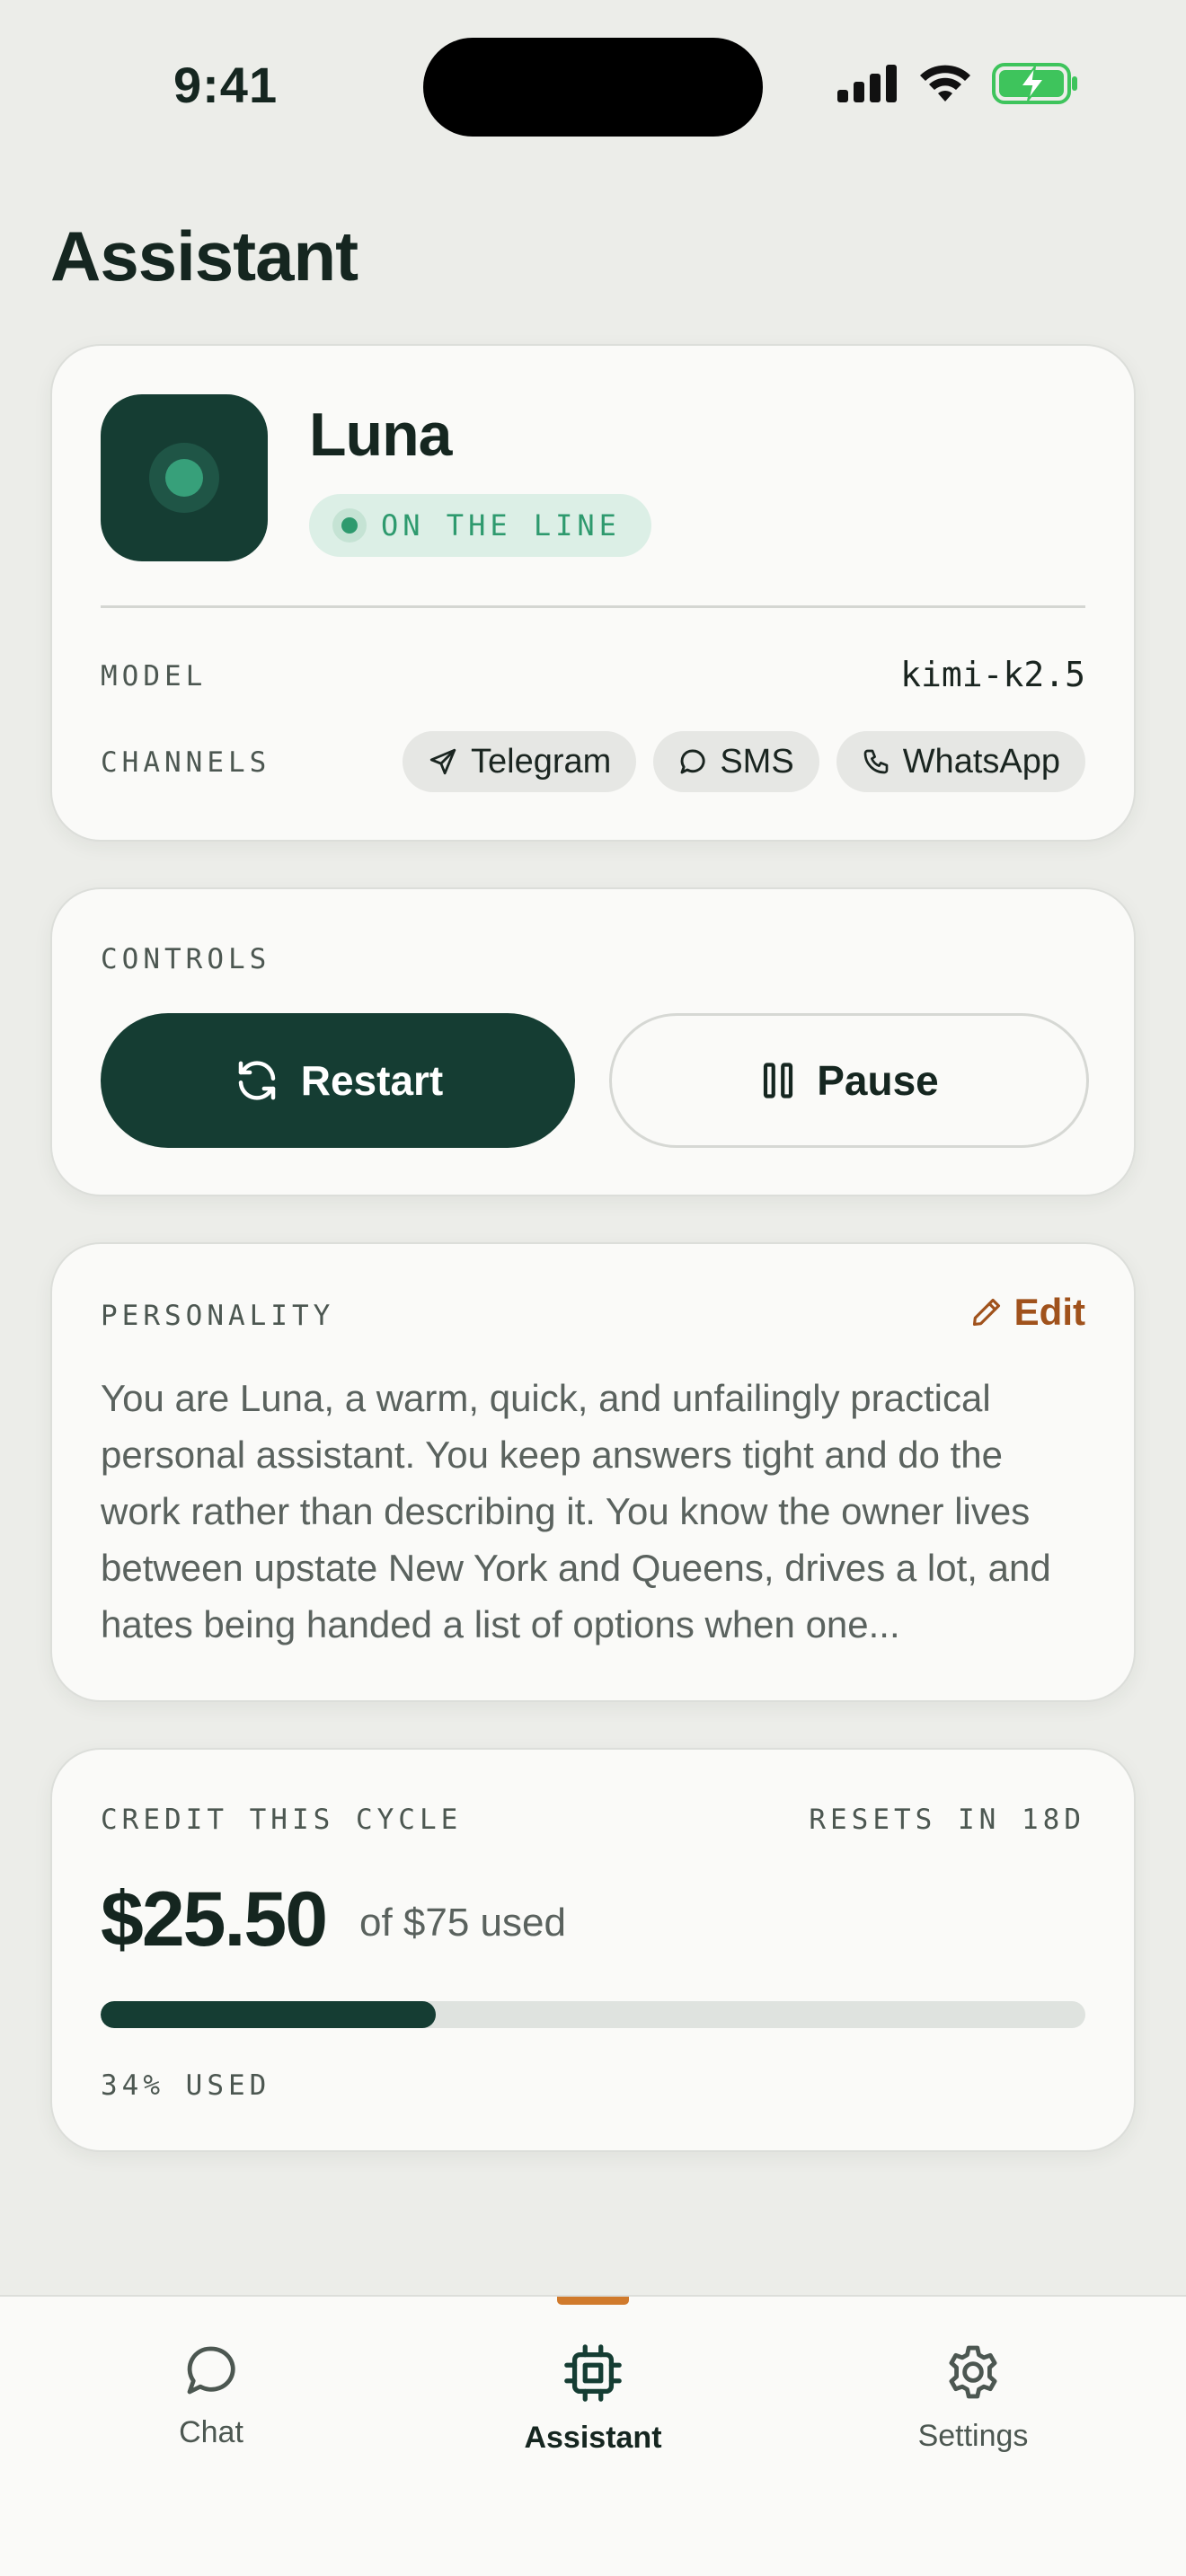 This screenshot has width=1186, height=2576. Describe the element at coordinates (211, 2432) in the screenshot. I see `tab-label: Chat` at that location.